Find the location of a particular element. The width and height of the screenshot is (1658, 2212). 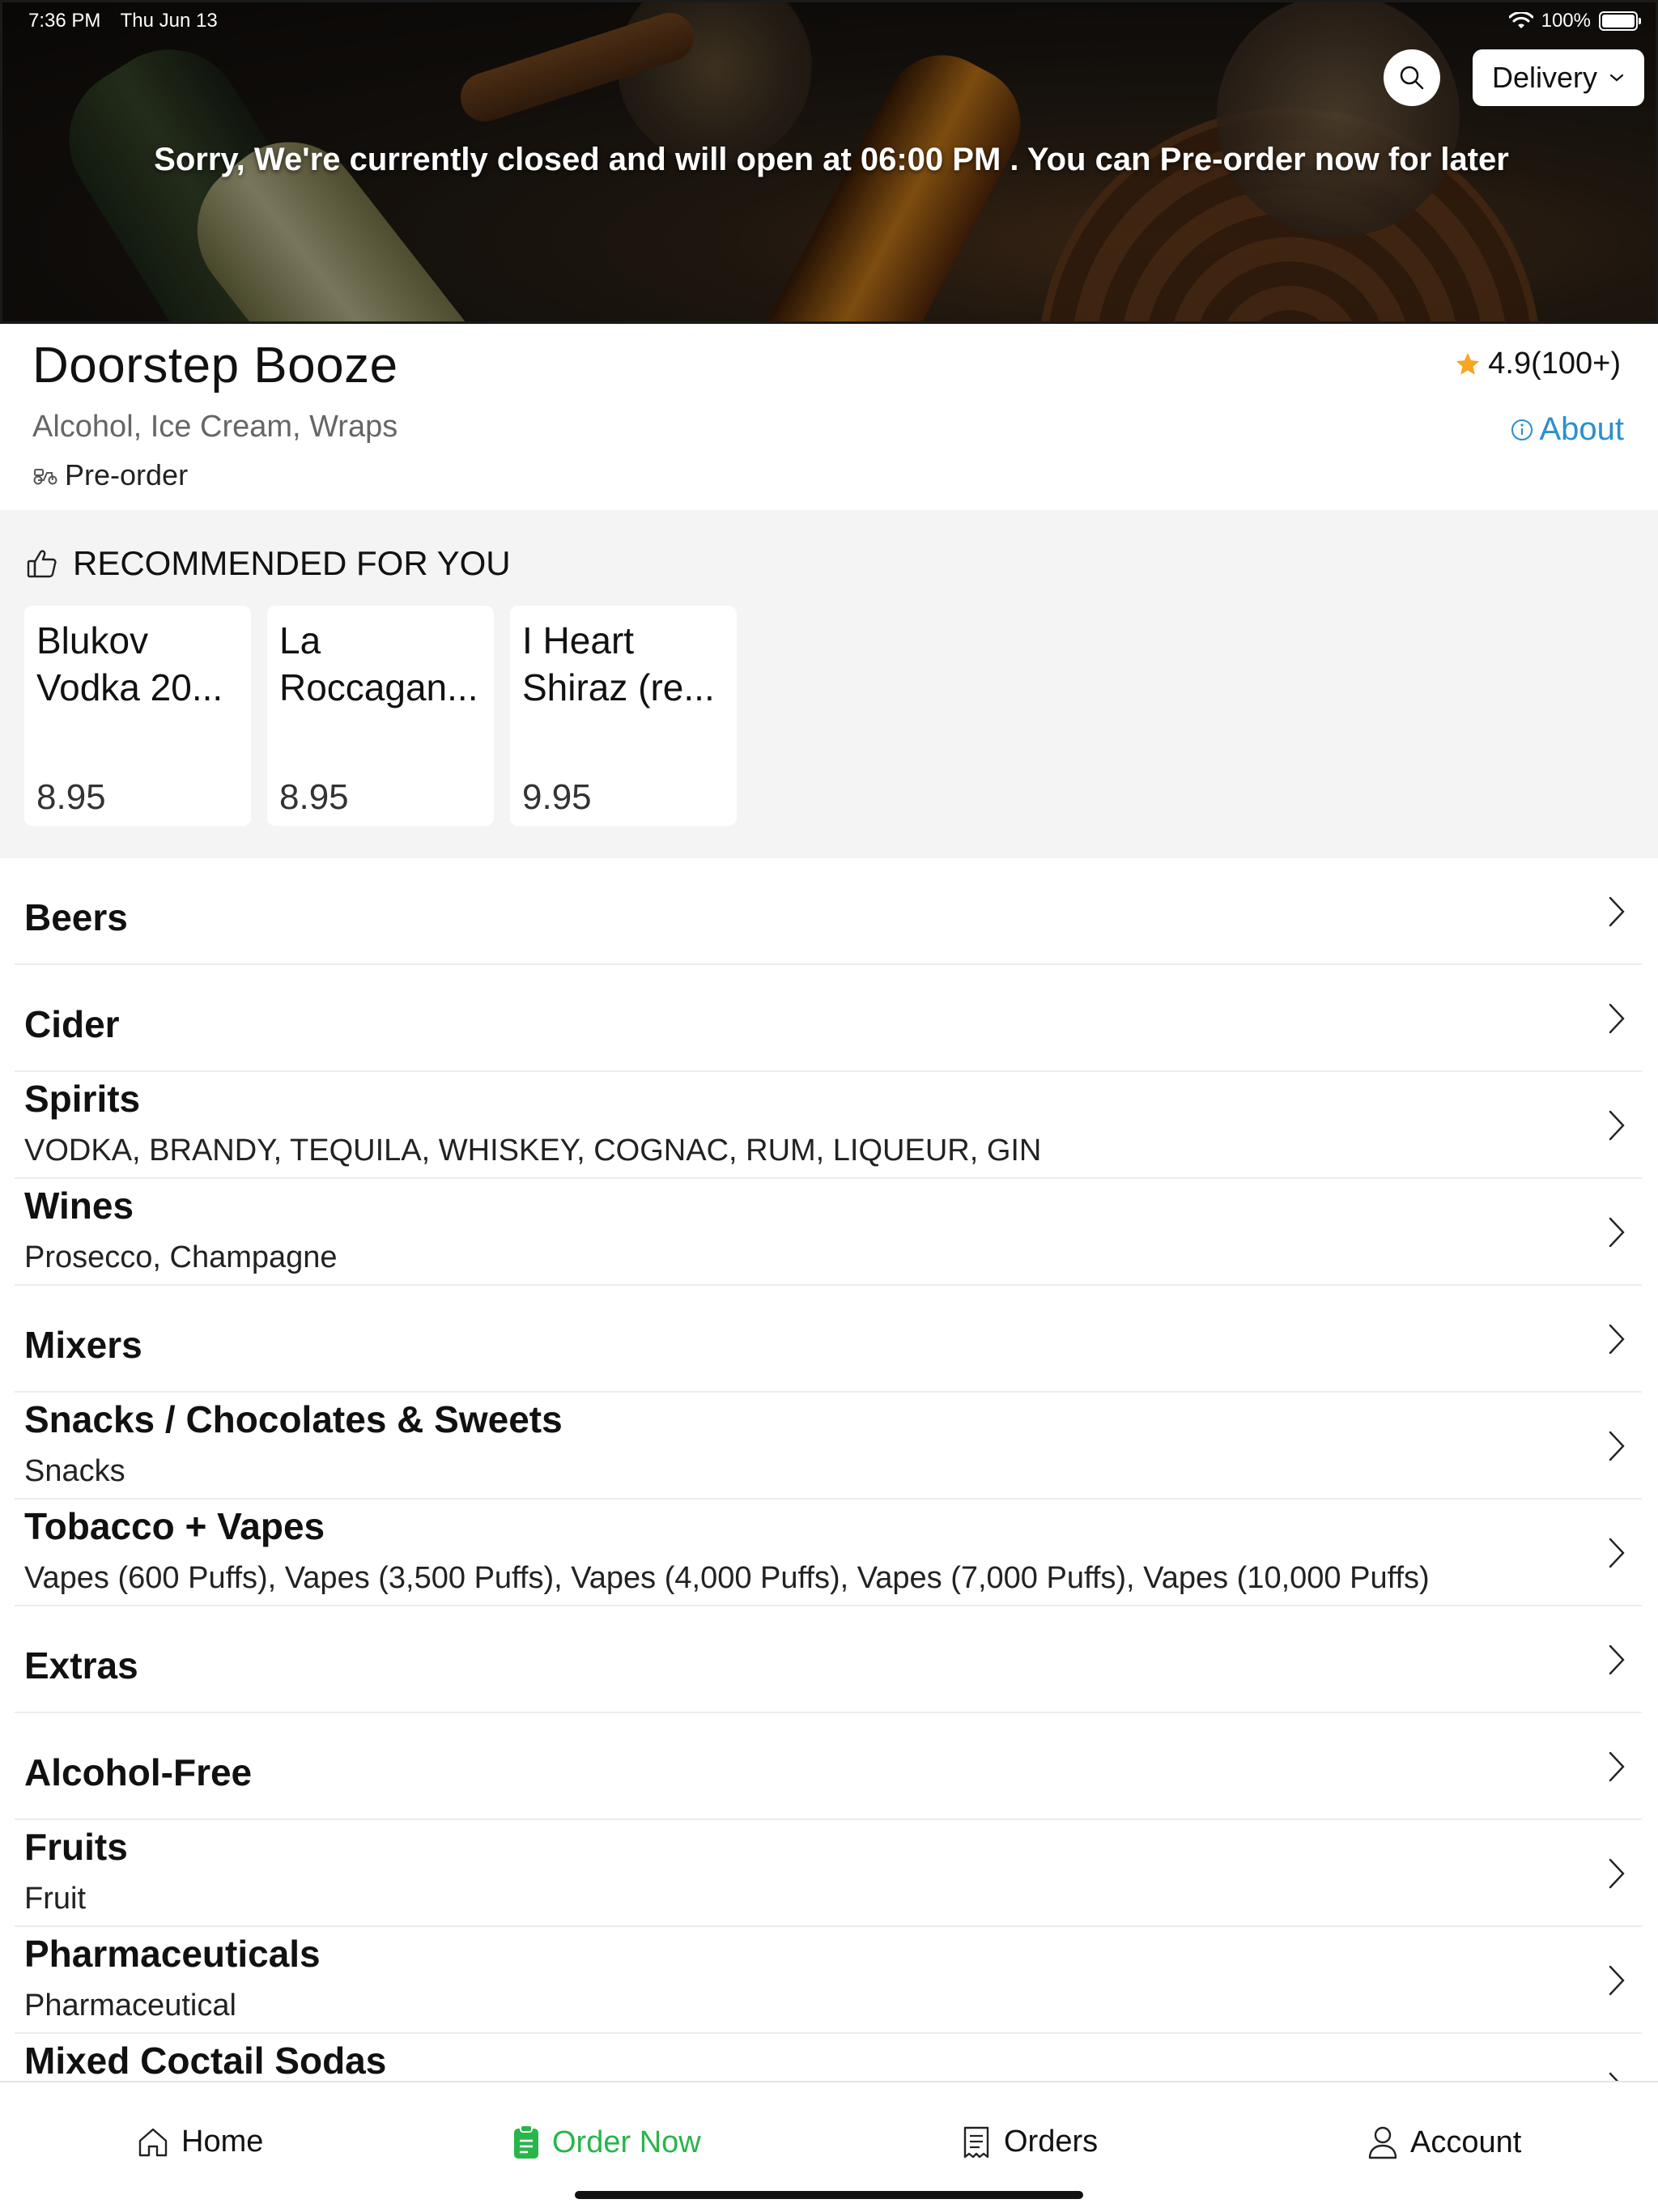

status-time: 7:36 PM is located at coordinates (64, 21).